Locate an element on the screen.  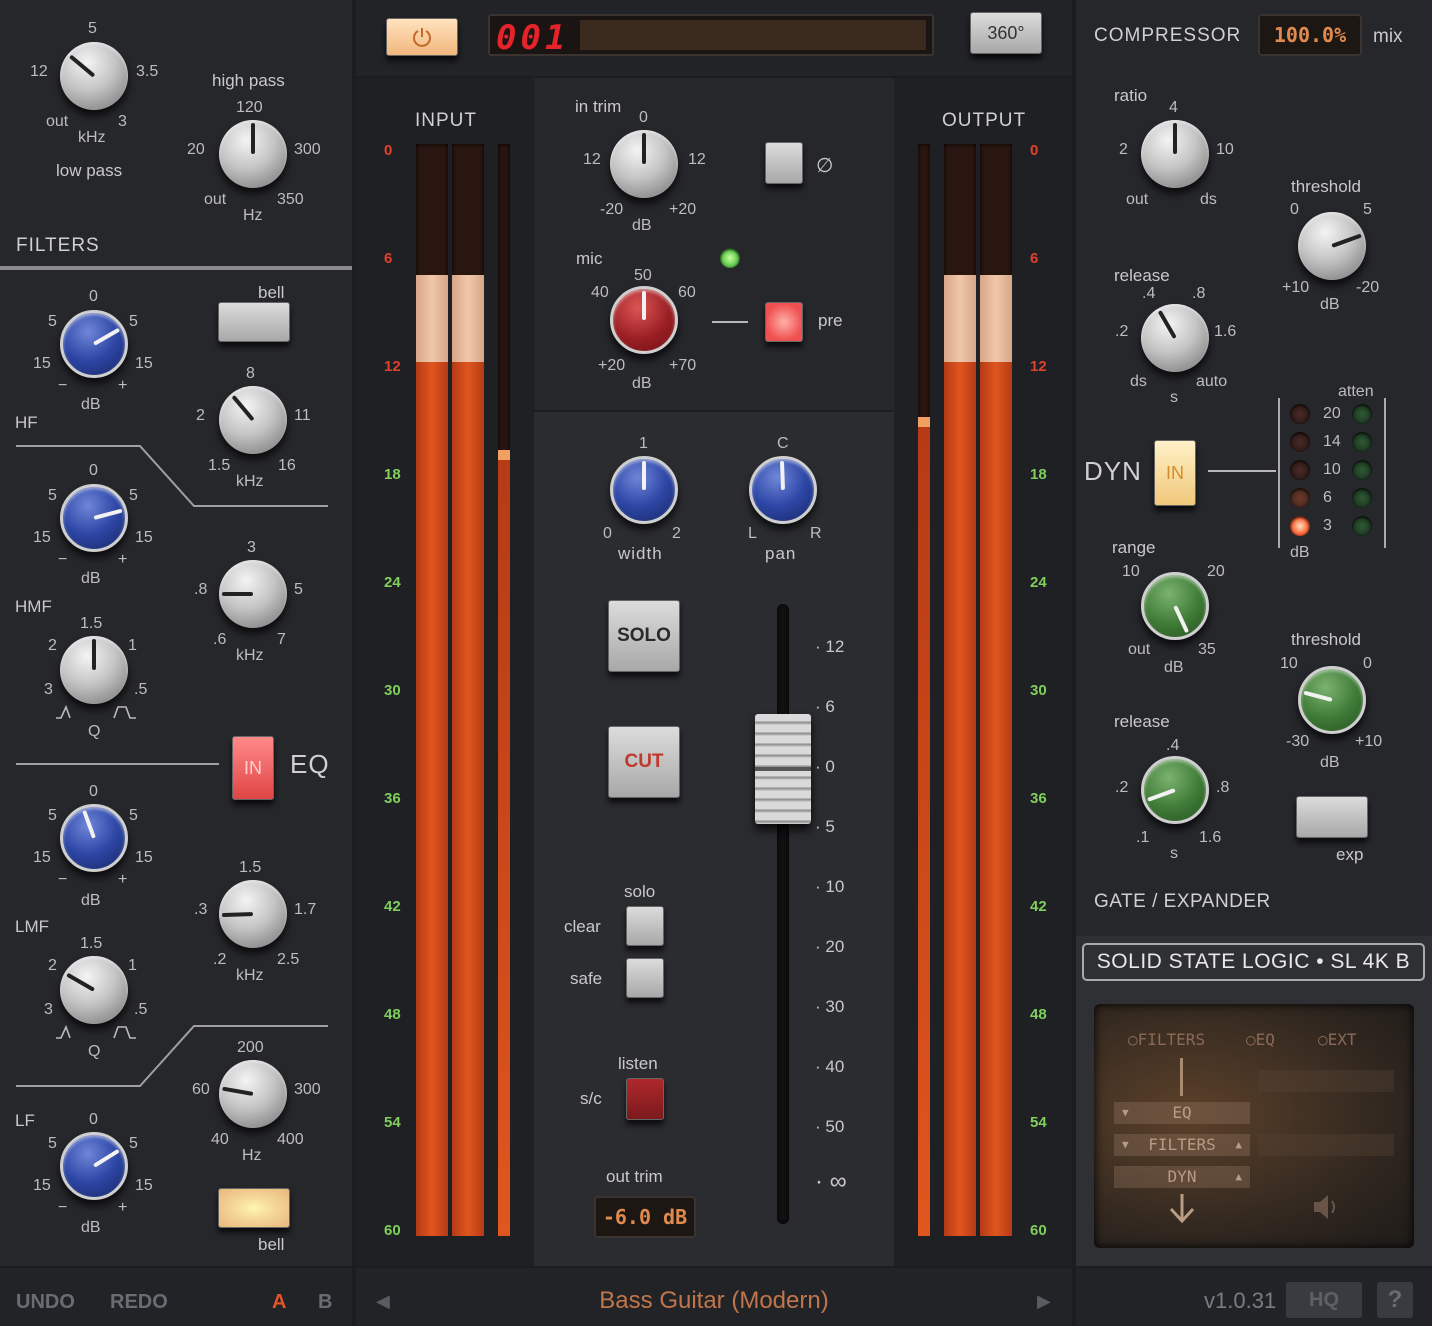
ab-b-button: B is located at coordinates (325, 1302).